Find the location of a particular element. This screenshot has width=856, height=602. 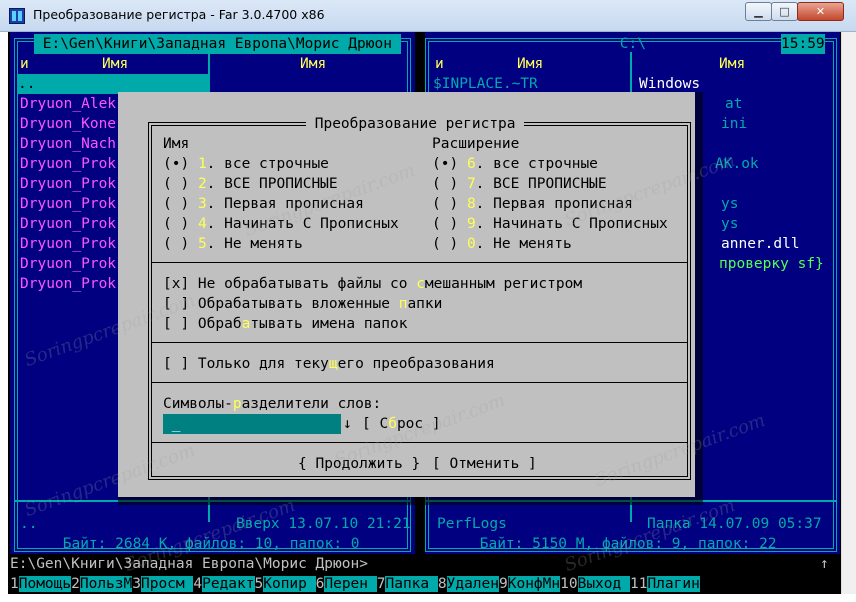

fkey-number: 3 is located at coordinates (136, 584).